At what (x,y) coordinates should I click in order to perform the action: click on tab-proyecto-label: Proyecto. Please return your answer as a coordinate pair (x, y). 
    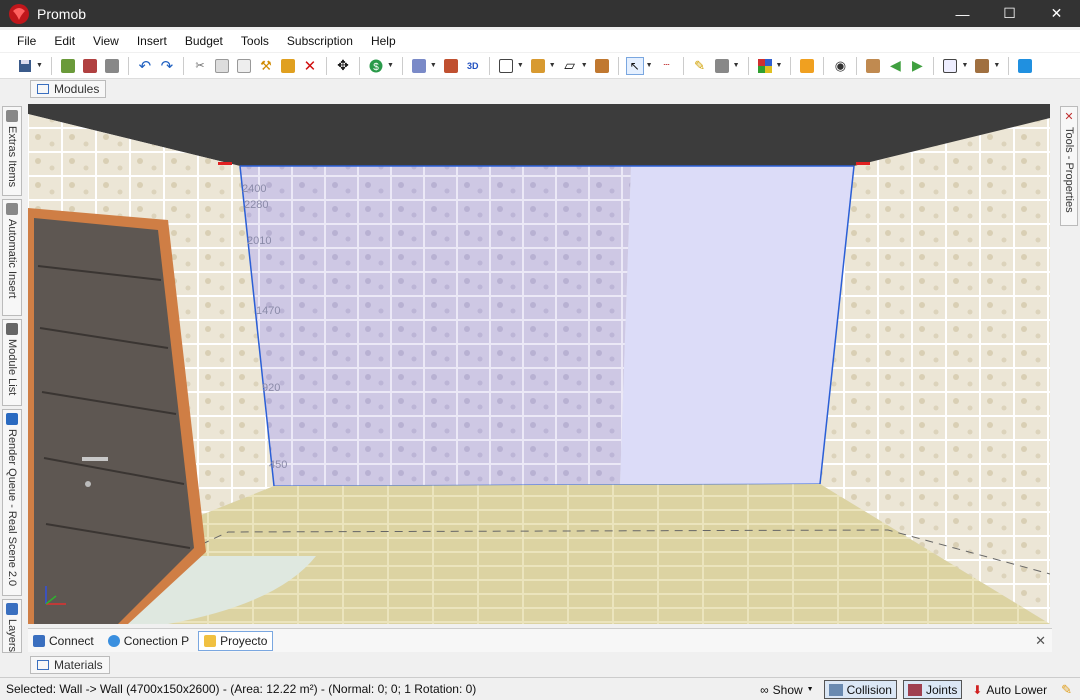
    Looking at the image, I should click on (244, 640).